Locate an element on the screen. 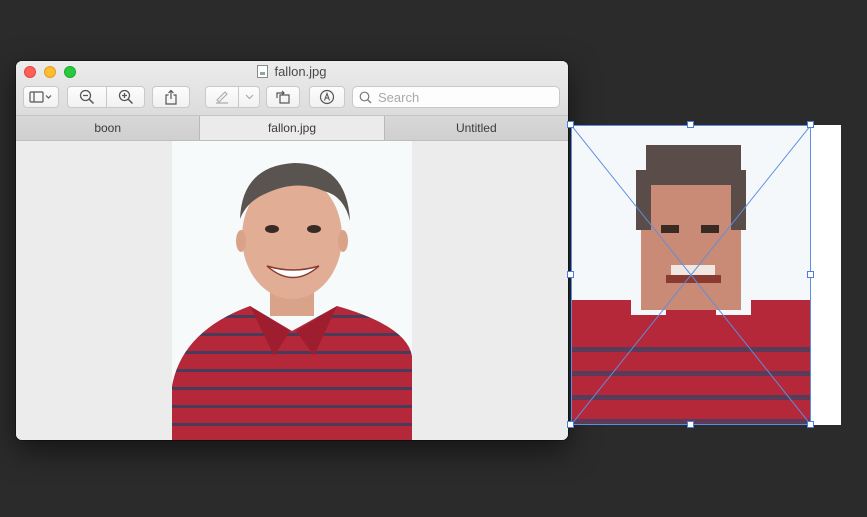 The height and width of the screenshot is (517, 867). annotate-button is located at coordinates (327, 97).